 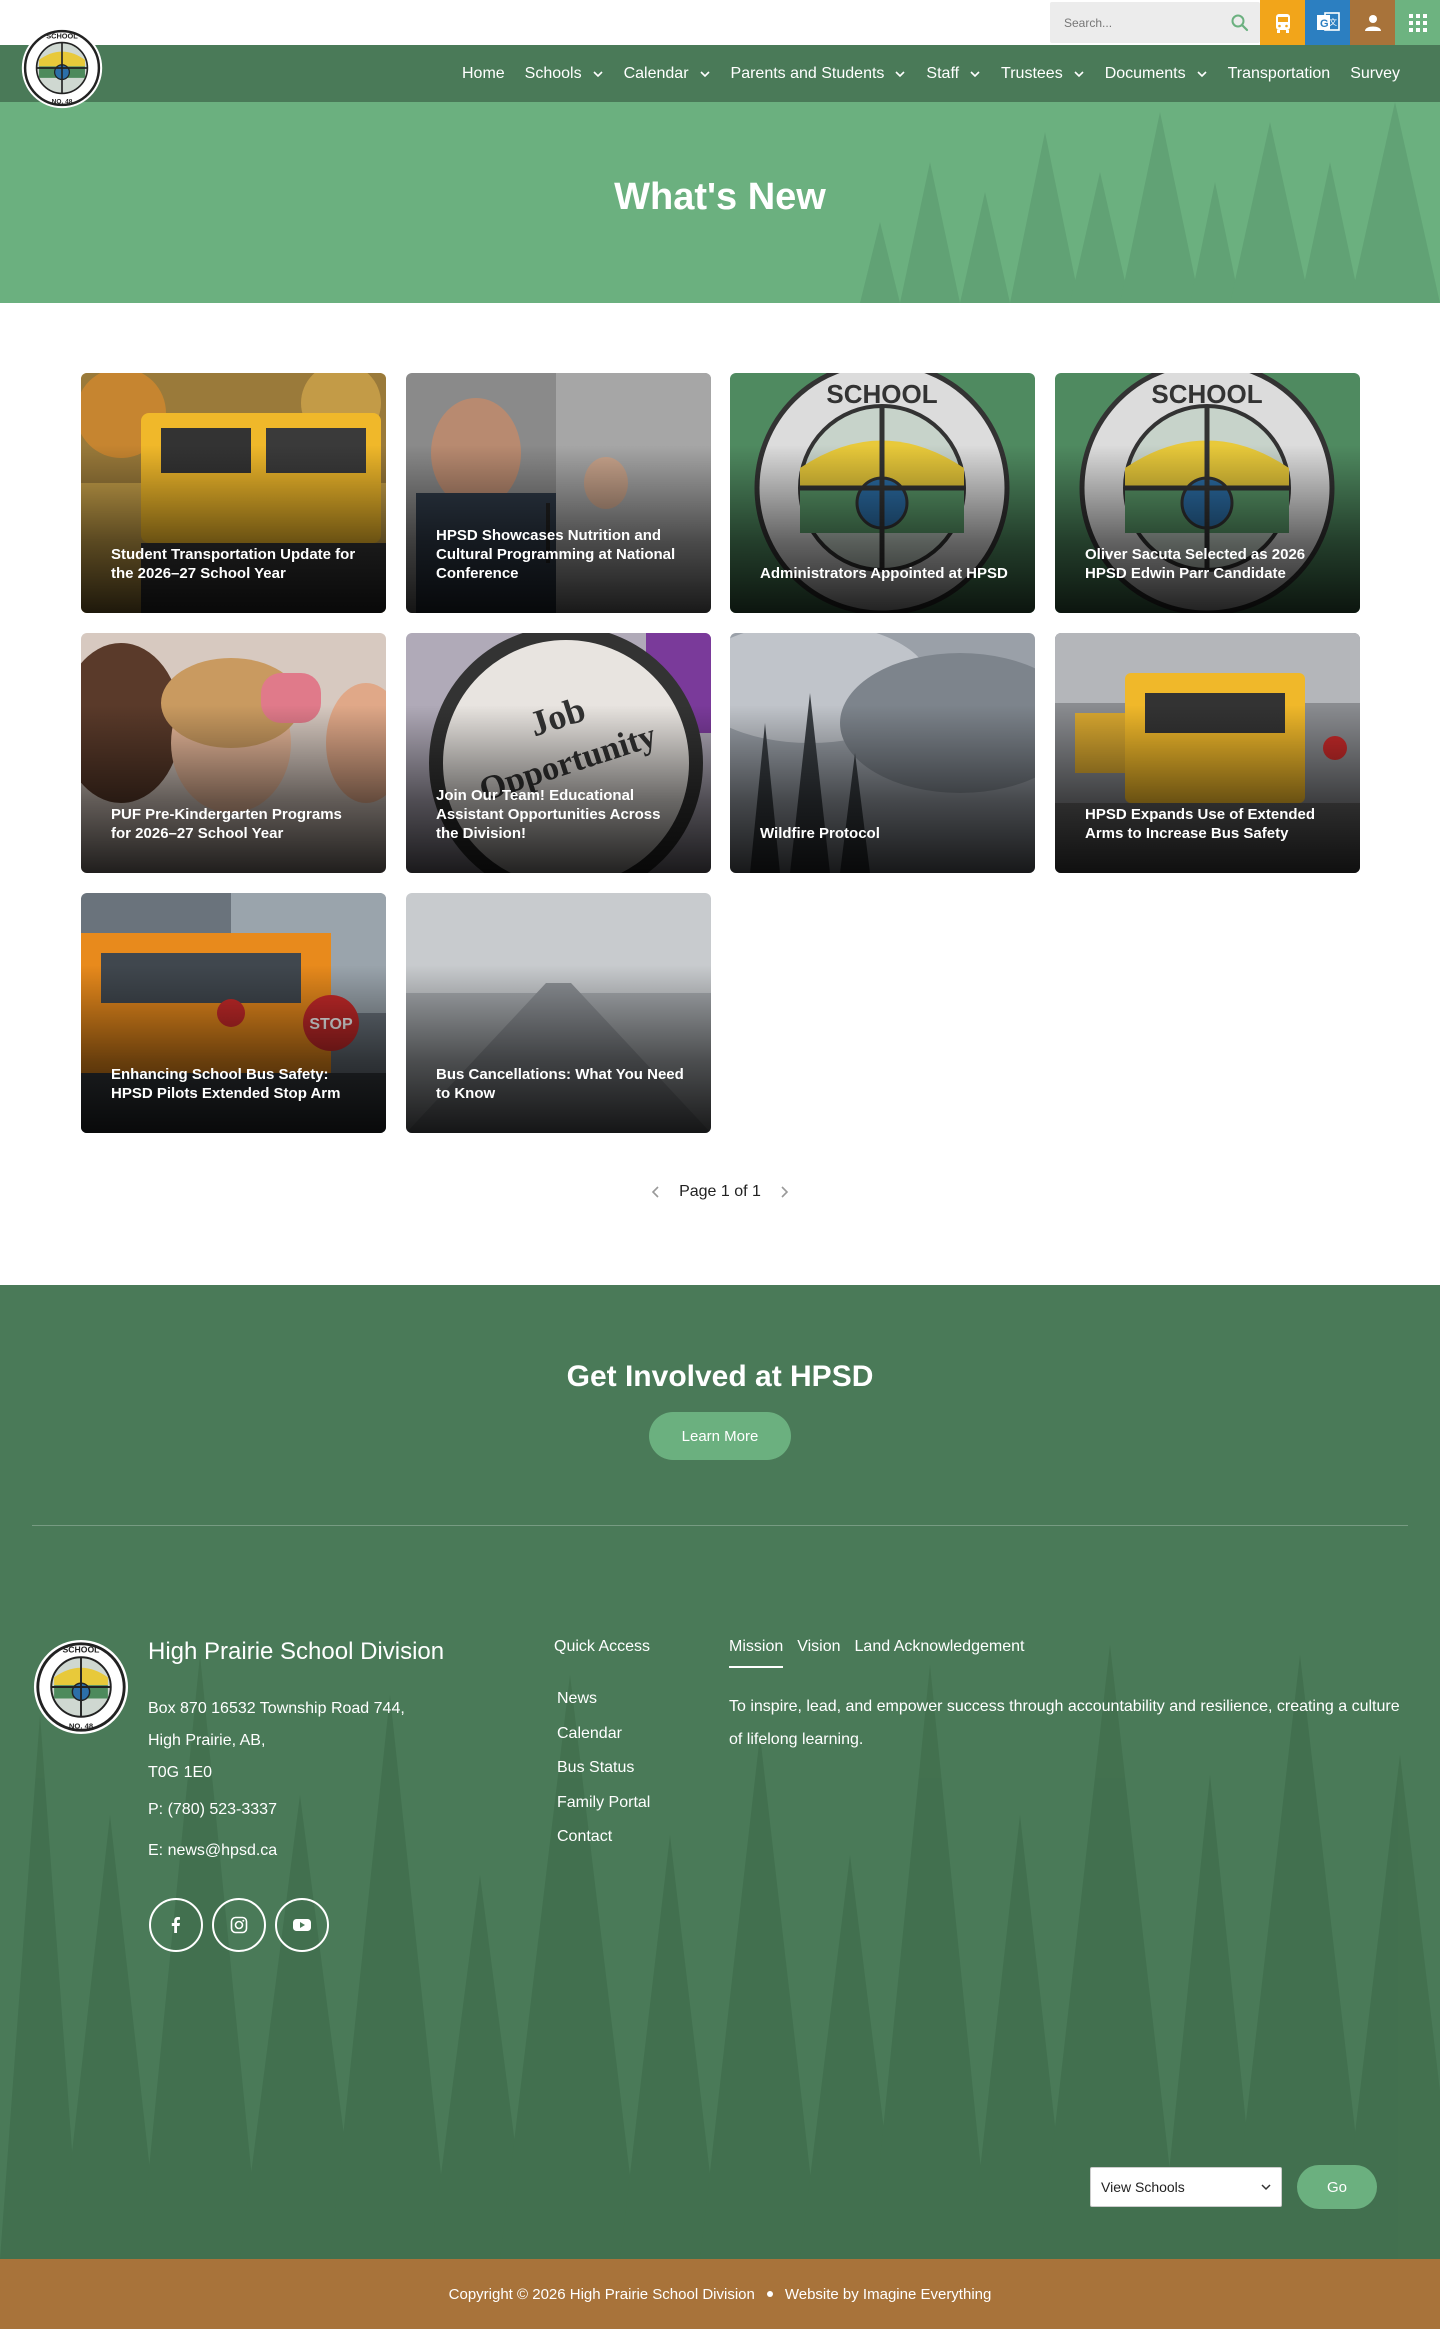 I want to click on news-card: Bus Cancellations: What You Need to Know, so click(x=558, y=1013).